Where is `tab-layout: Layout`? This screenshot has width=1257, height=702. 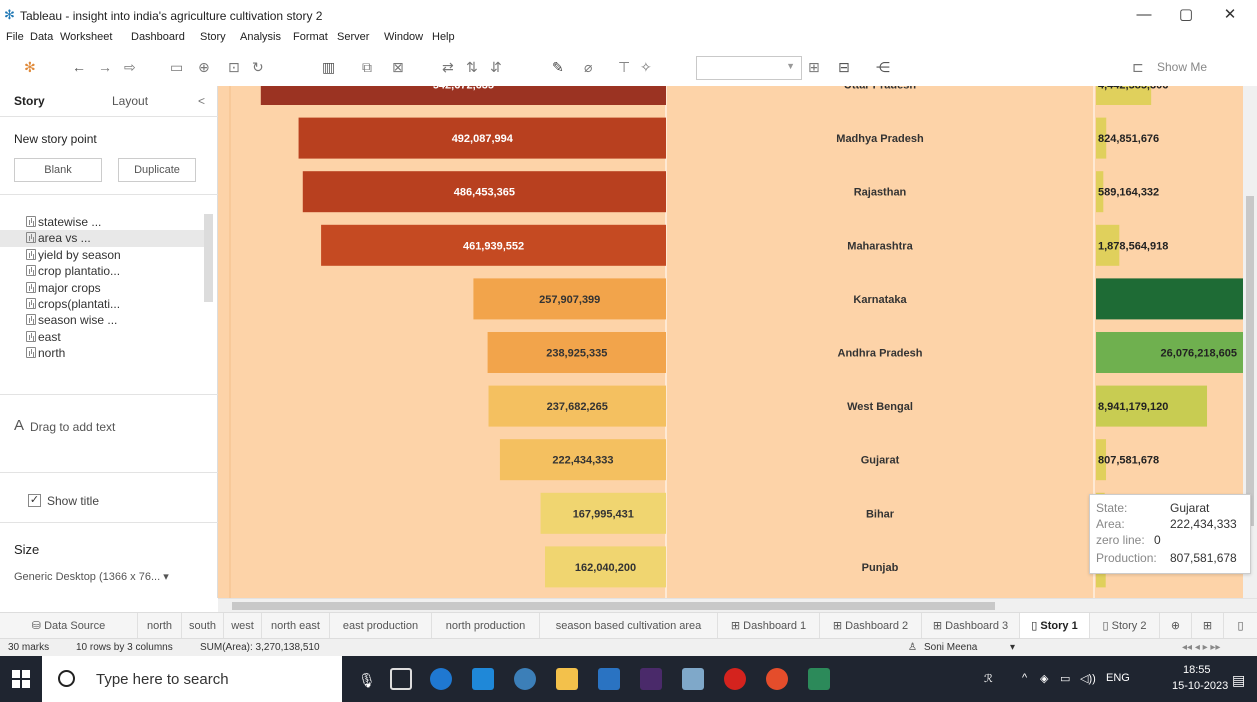
tab-layout: Layout is located at coordinates (130, 101).